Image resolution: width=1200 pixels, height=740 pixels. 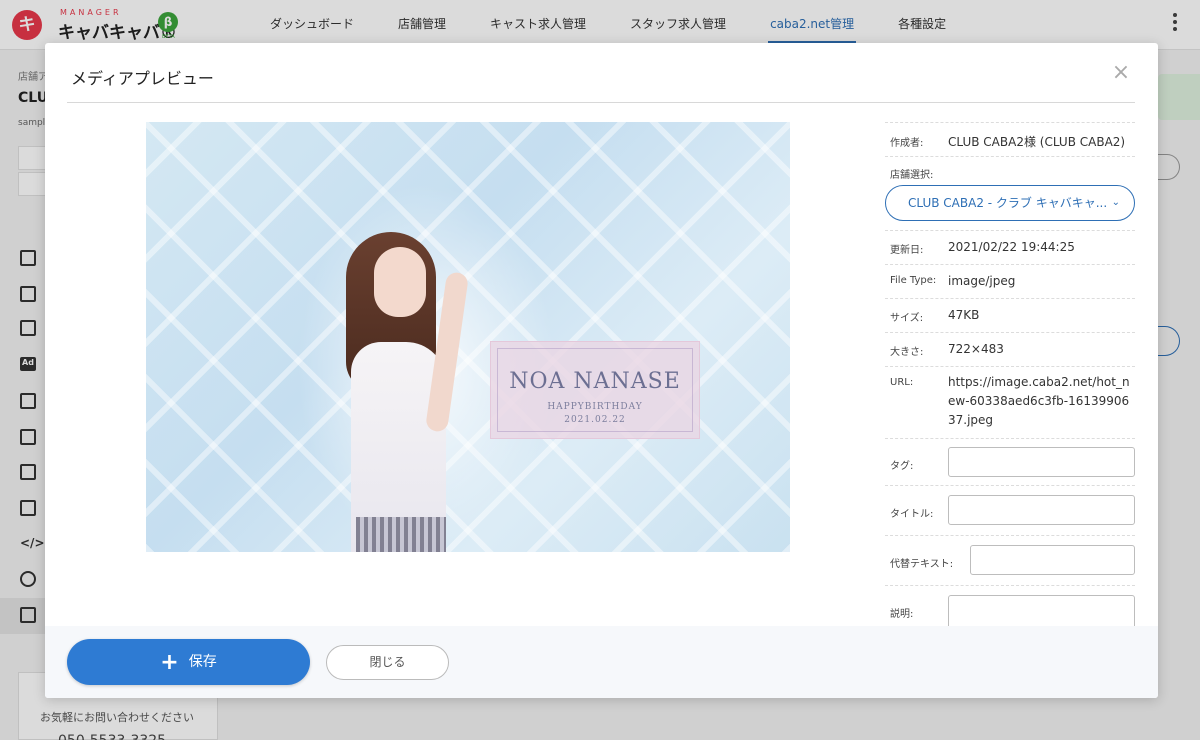 What do you see at coordinates (902, 382) in the screenshot?
I see `url-label: URL:` at bounding box center [902, 382].